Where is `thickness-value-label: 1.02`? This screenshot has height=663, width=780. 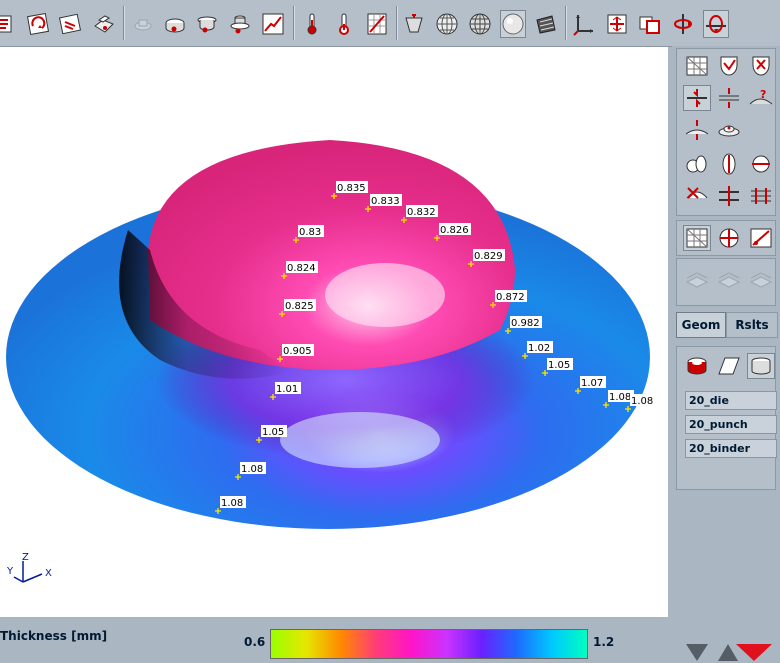
thickness-value-label: 1.02 is located at coordinates (539, 348).